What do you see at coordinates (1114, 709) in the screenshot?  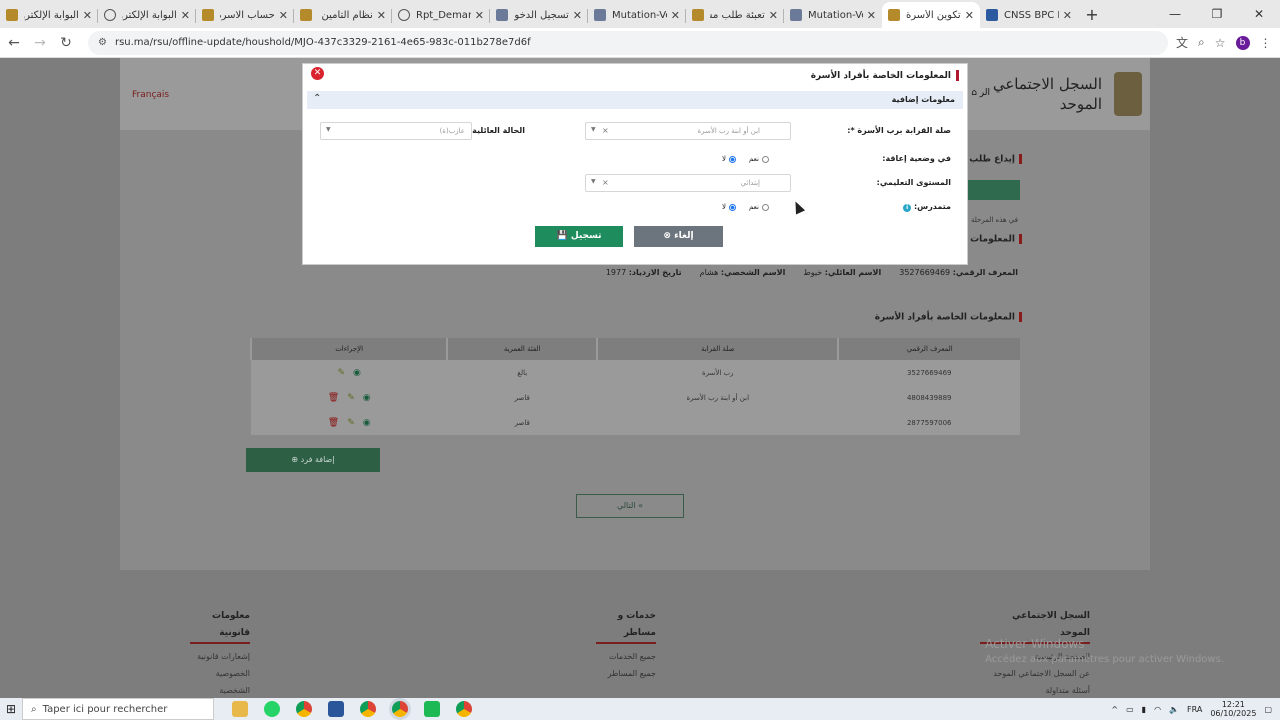 I see `chevron-up-icon: ^` at bounding box center [1114, 709].